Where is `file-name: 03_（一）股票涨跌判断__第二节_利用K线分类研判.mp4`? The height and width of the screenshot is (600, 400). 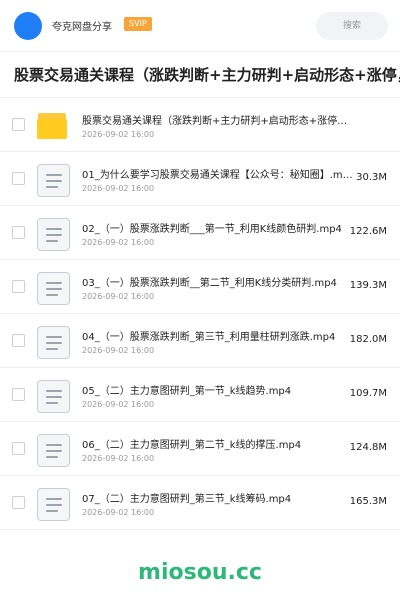 file-name: 03_（一）股票涨跌判断__第二节_利用K线分类研判.mp4 is located at coordinates (218, 281).